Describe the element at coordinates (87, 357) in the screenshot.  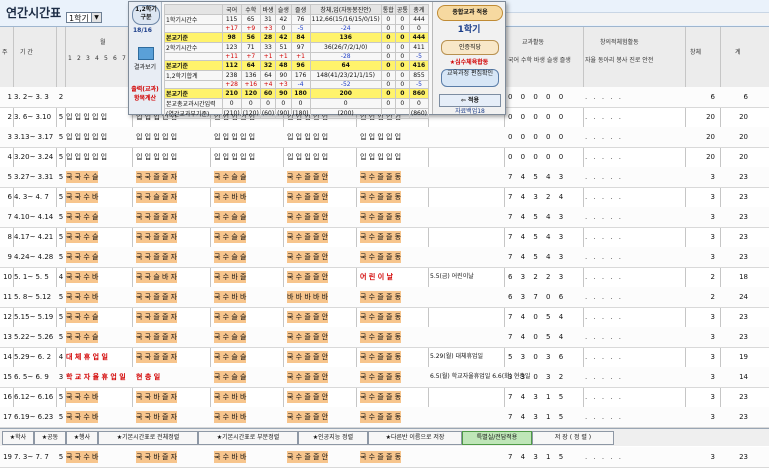
I see `day-cell: 대 체 휴 업 일` at that location.